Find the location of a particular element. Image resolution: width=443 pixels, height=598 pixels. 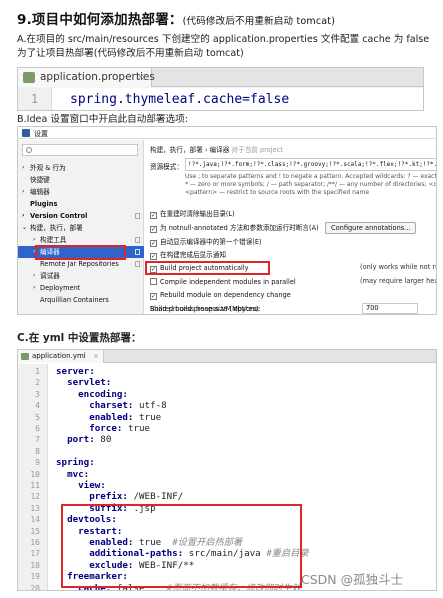

build-auto-note: (only works while not running is located at coordinates (398, 267).